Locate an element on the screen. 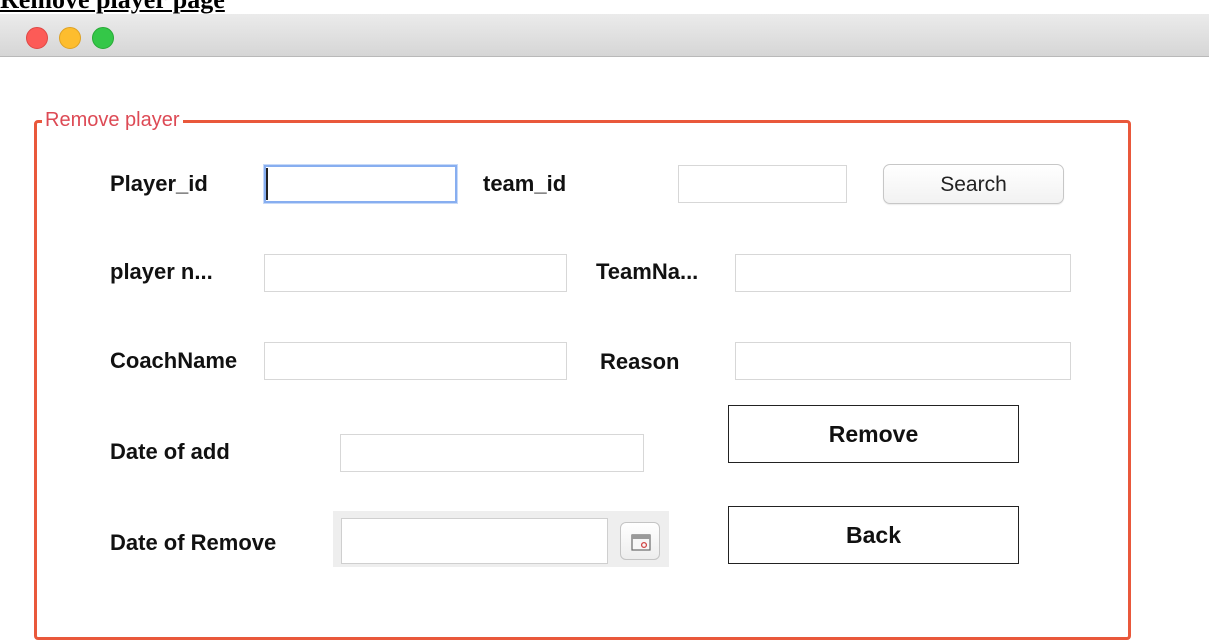 The image size is (1209, 640). group-title: Remove player is located at coordinates (112, 120).